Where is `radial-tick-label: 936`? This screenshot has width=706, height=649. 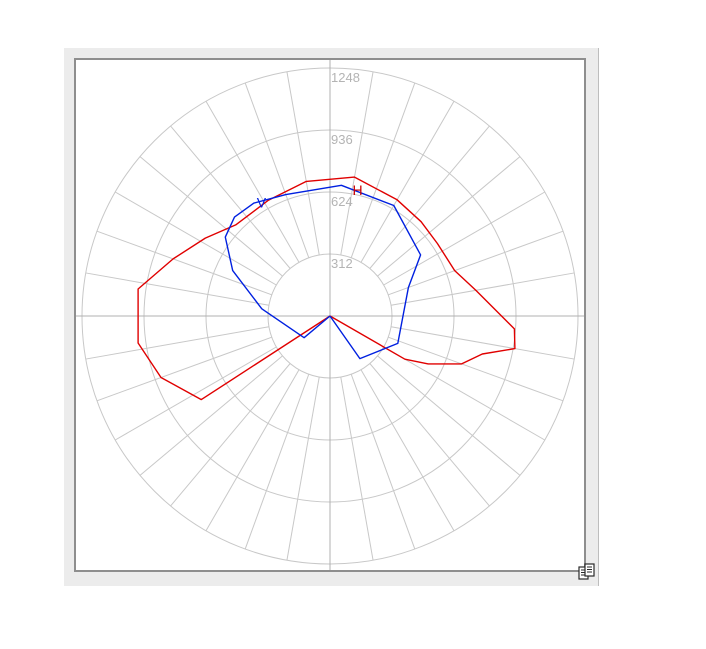
radial-tick-label: 936 is located at coordinates (342, 139).